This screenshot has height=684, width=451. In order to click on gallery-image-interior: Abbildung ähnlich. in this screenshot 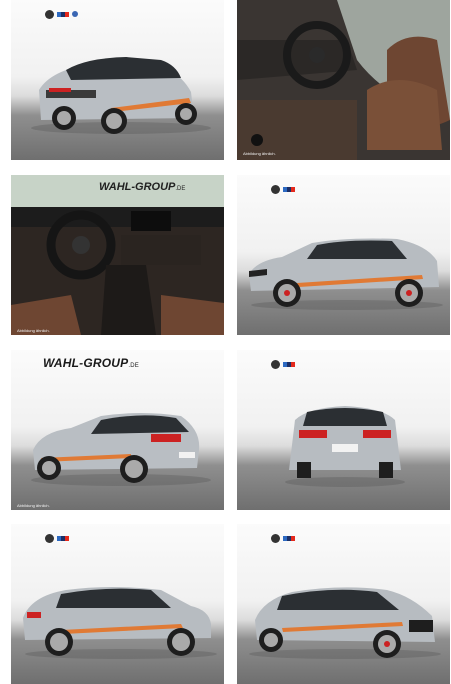, I will do `click(343, 80)`.